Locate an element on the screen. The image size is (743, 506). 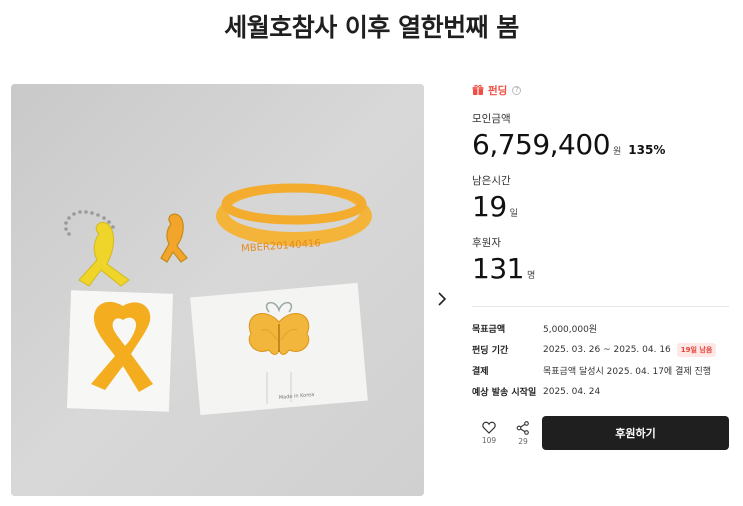
action-bar: 109 29 후원하기 is located at coordinates (600, 433).